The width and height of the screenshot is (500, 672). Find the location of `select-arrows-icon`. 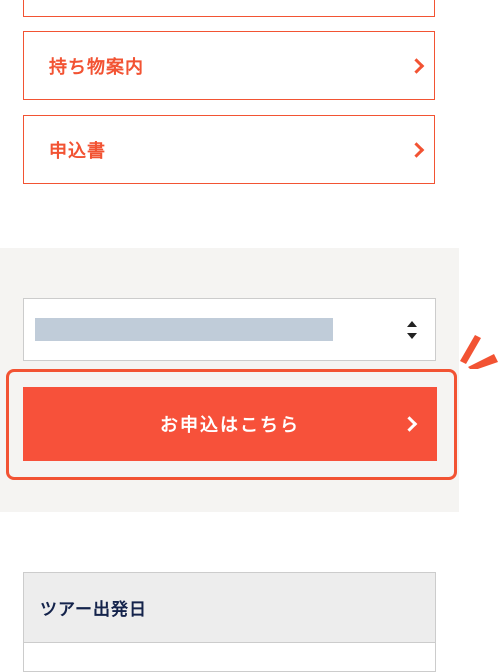

select-arrows-icon is located at coordinates (412, 330).